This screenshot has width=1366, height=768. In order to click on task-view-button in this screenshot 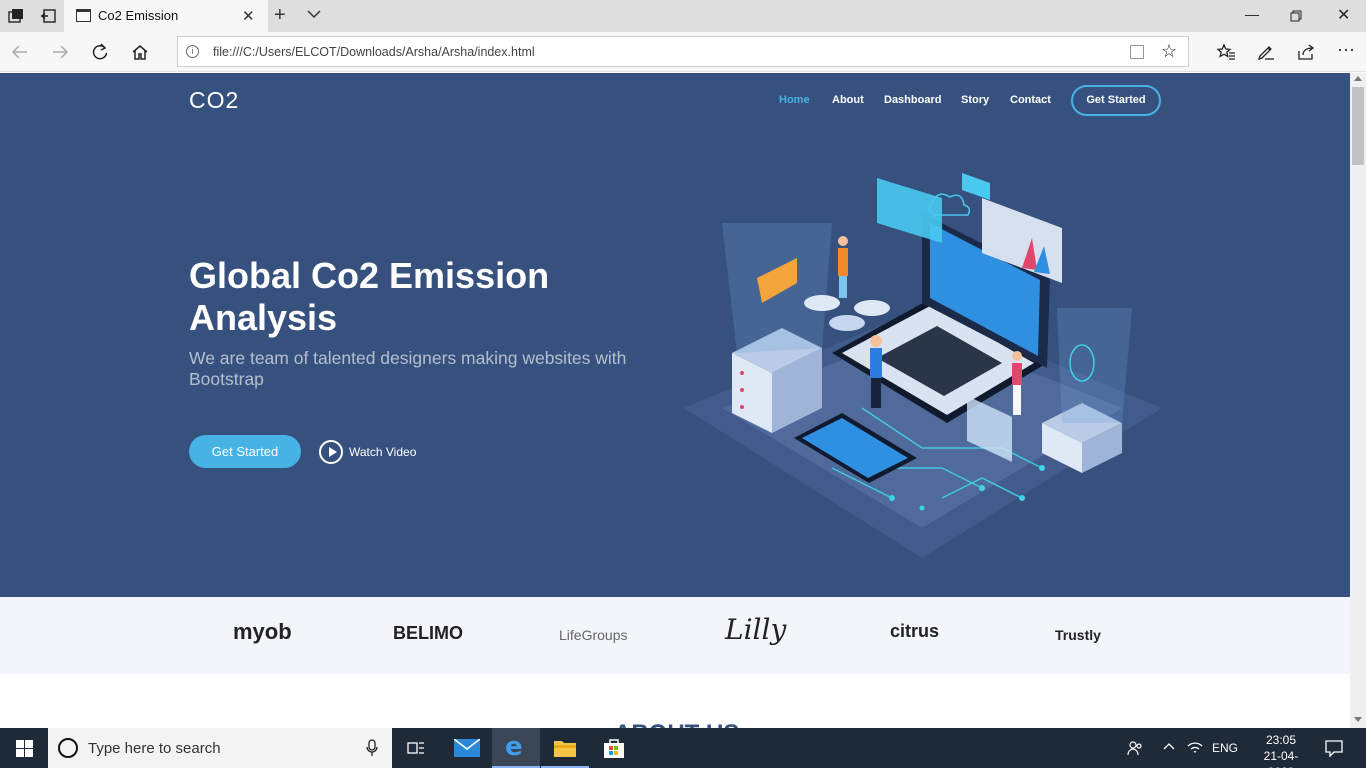, I will do `click(416, 748)`.